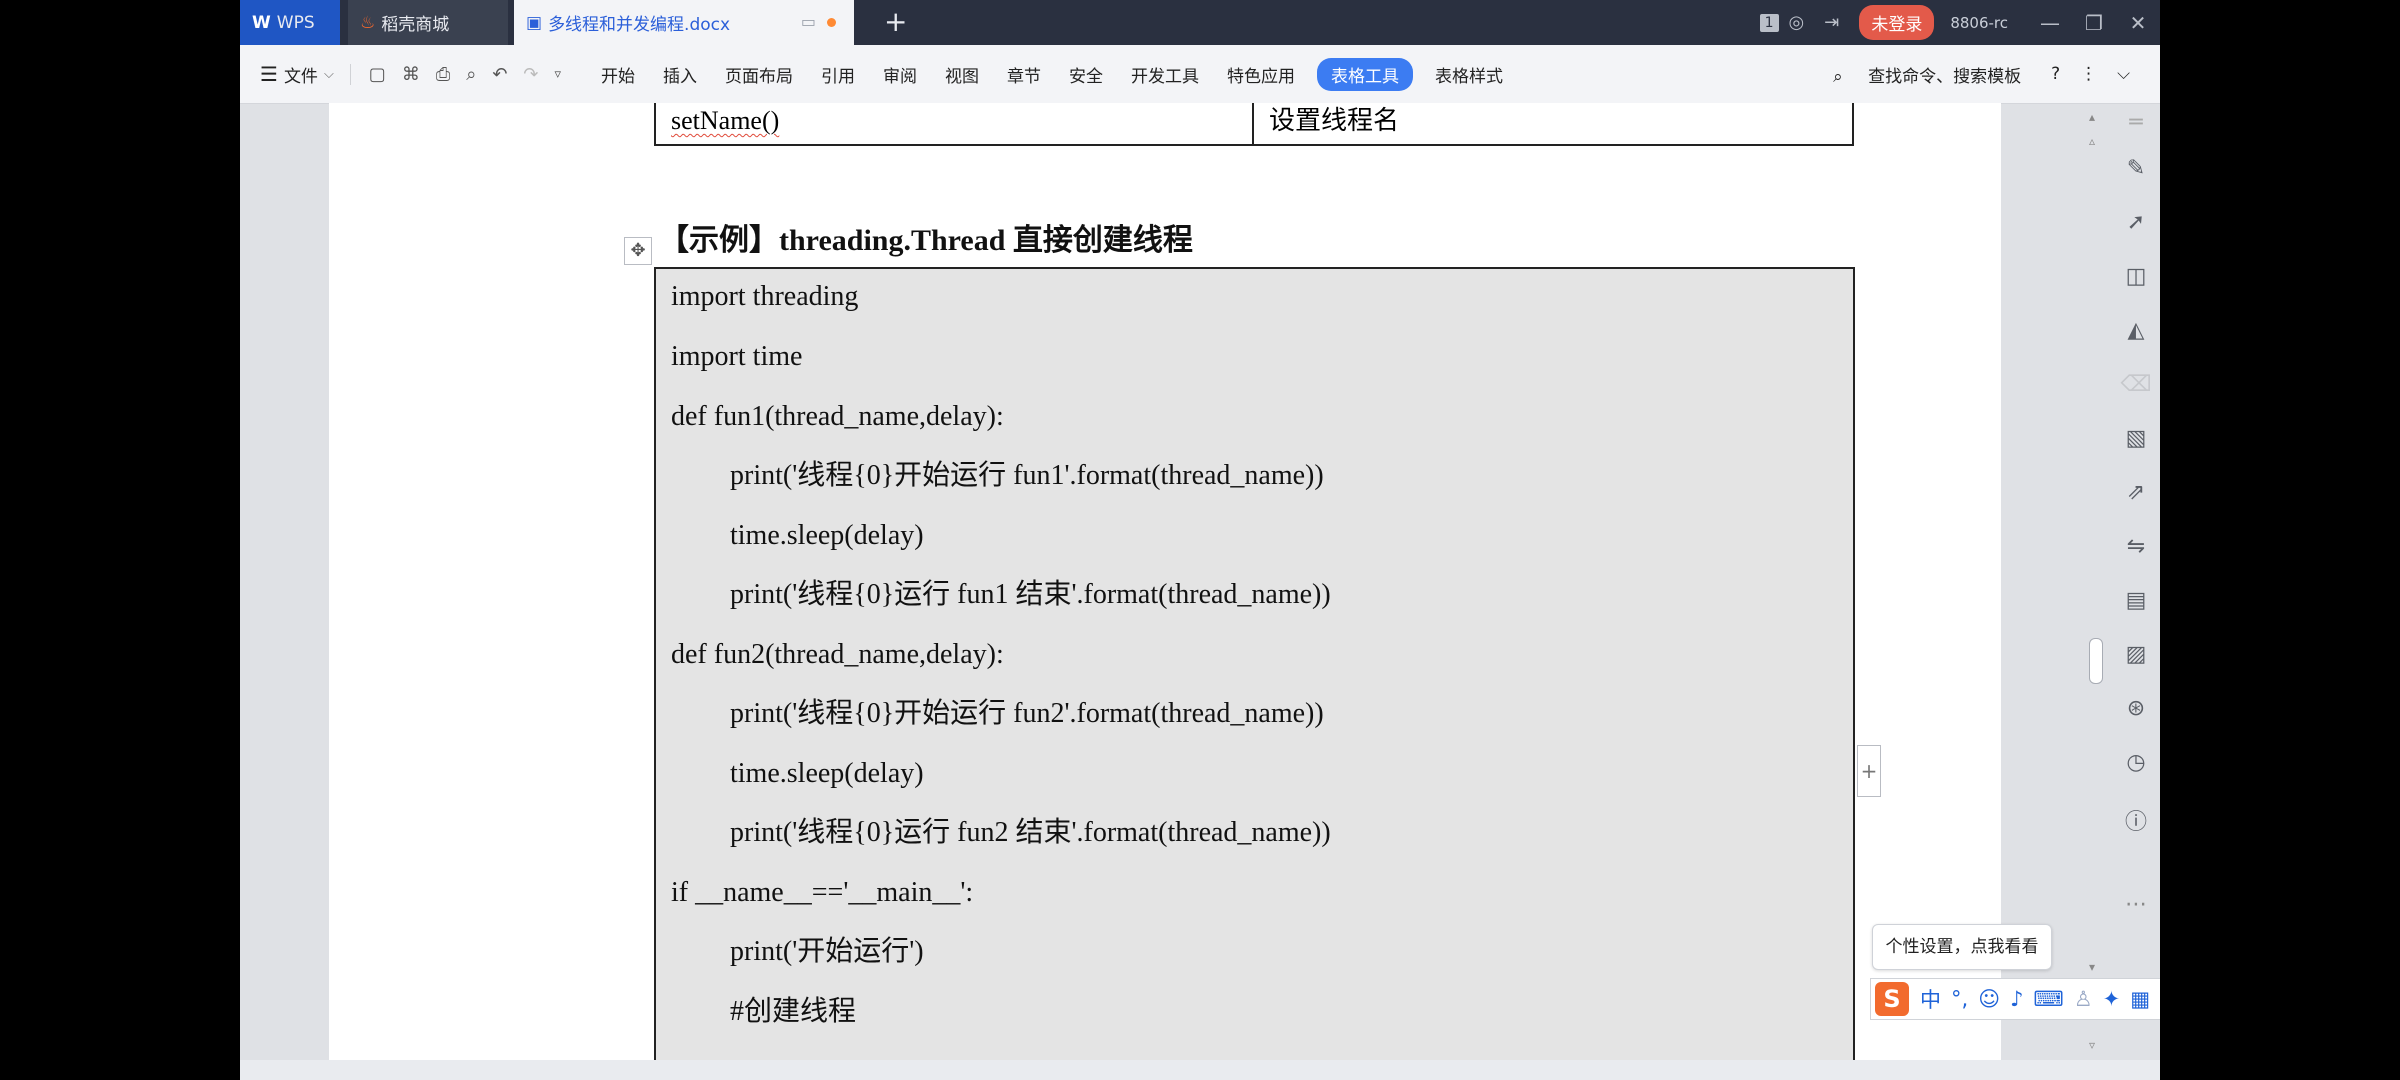 Image resolution: width=2400 pixels, height=1080 pixels. Describe the element at coordinates (765, 296) in the screenshot. I see `code-line: import threading` at that location.